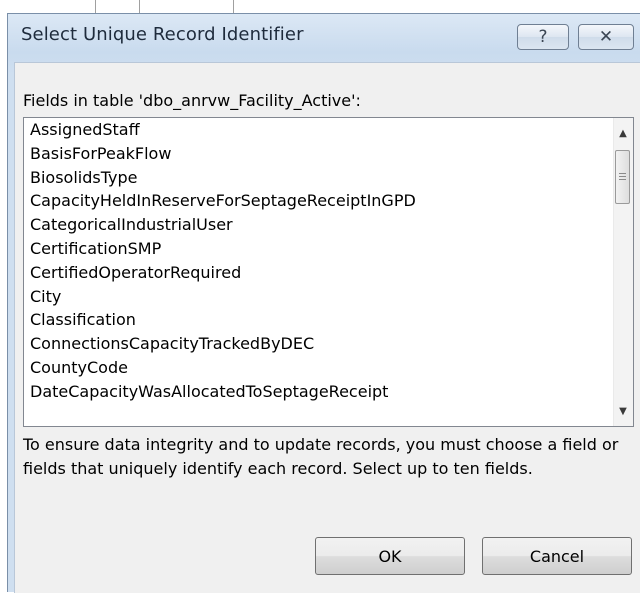 Image resolution: width=640 pixels, height=593 pixels. Describe the element at coordinates (319, 178) in the screenshot. I see `list-item: BiosolidsType` at that location.